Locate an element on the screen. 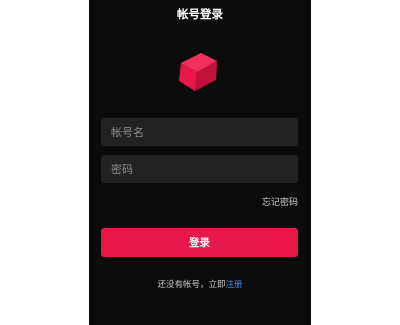  page-title: 帐号登录 is located at coordinates (200, 14).